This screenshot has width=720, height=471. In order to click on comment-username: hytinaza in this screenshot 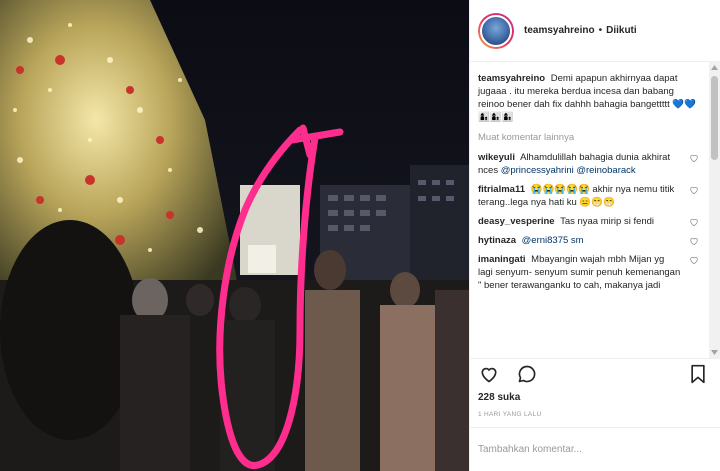, I will do `click(497, 240)`.